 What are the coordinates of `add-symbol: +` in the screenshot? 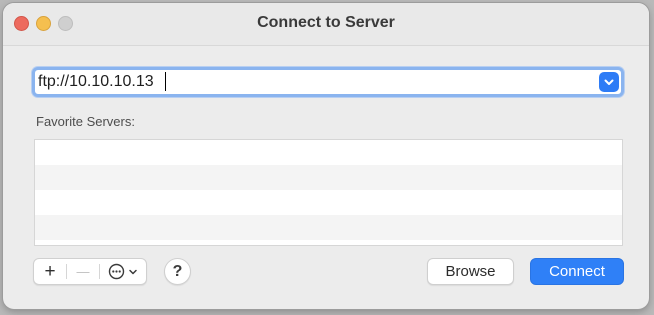 It's located at (50, 271).